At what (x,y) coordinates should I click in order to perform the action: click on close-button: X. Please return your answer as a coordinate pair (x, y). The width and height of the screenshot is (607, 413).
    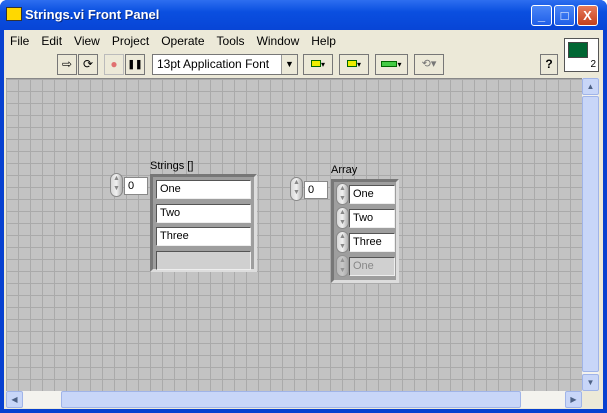
    Looking at the image, I should click on (587, 15).